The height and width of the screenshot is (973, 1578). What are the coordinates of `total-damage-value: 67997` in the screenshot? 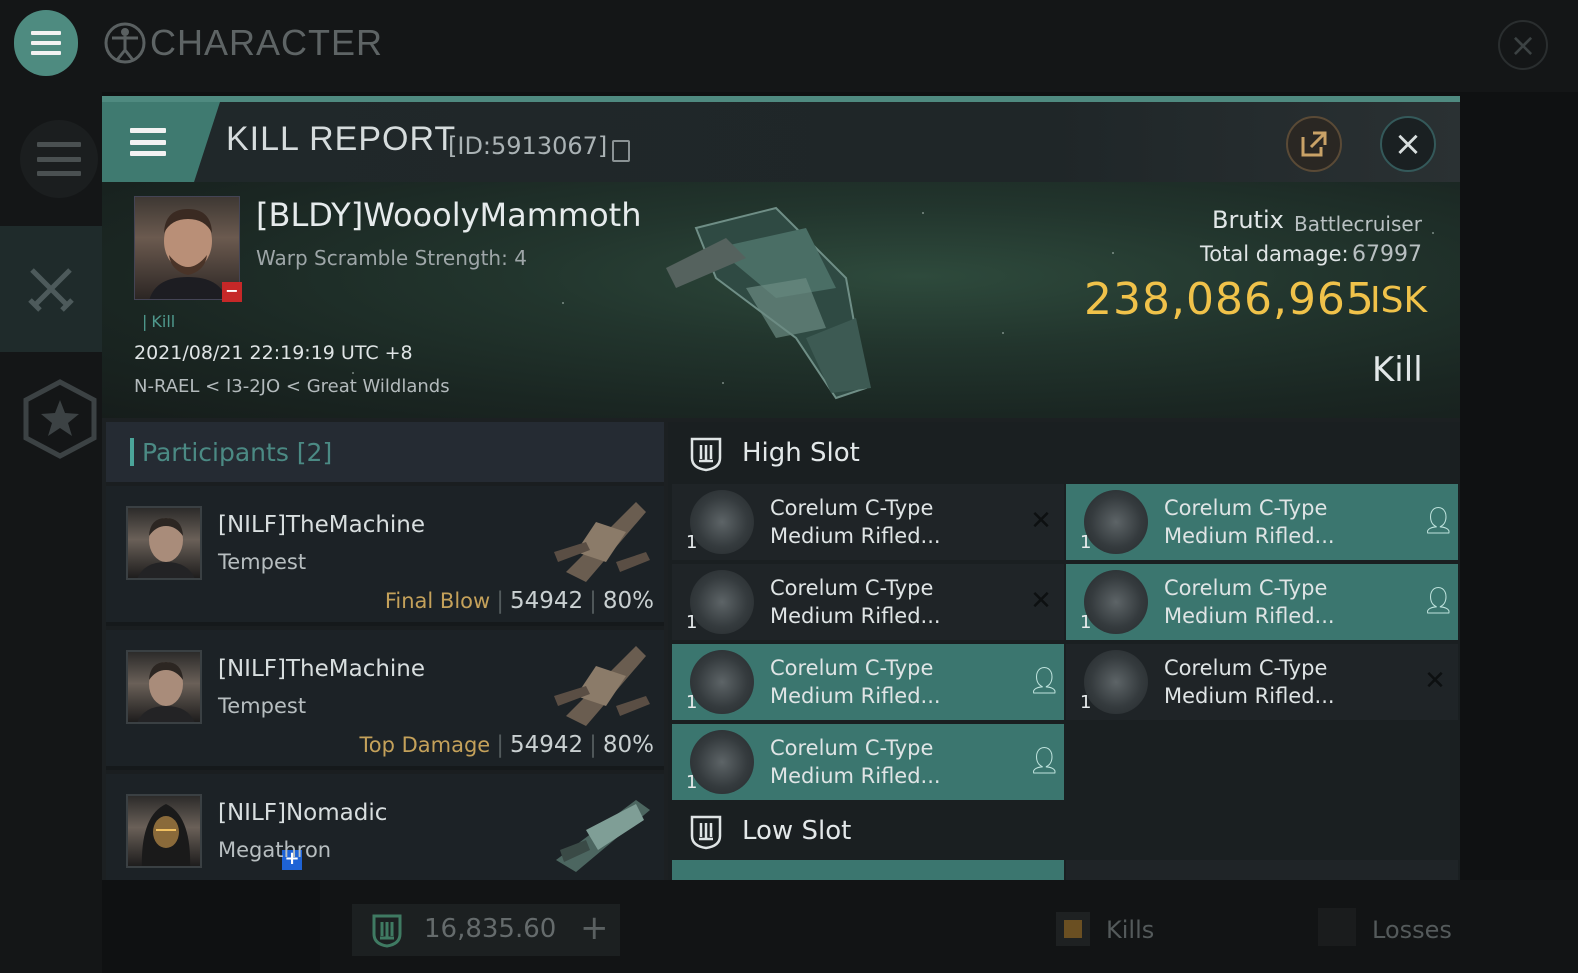 It's located at (1387, 254).